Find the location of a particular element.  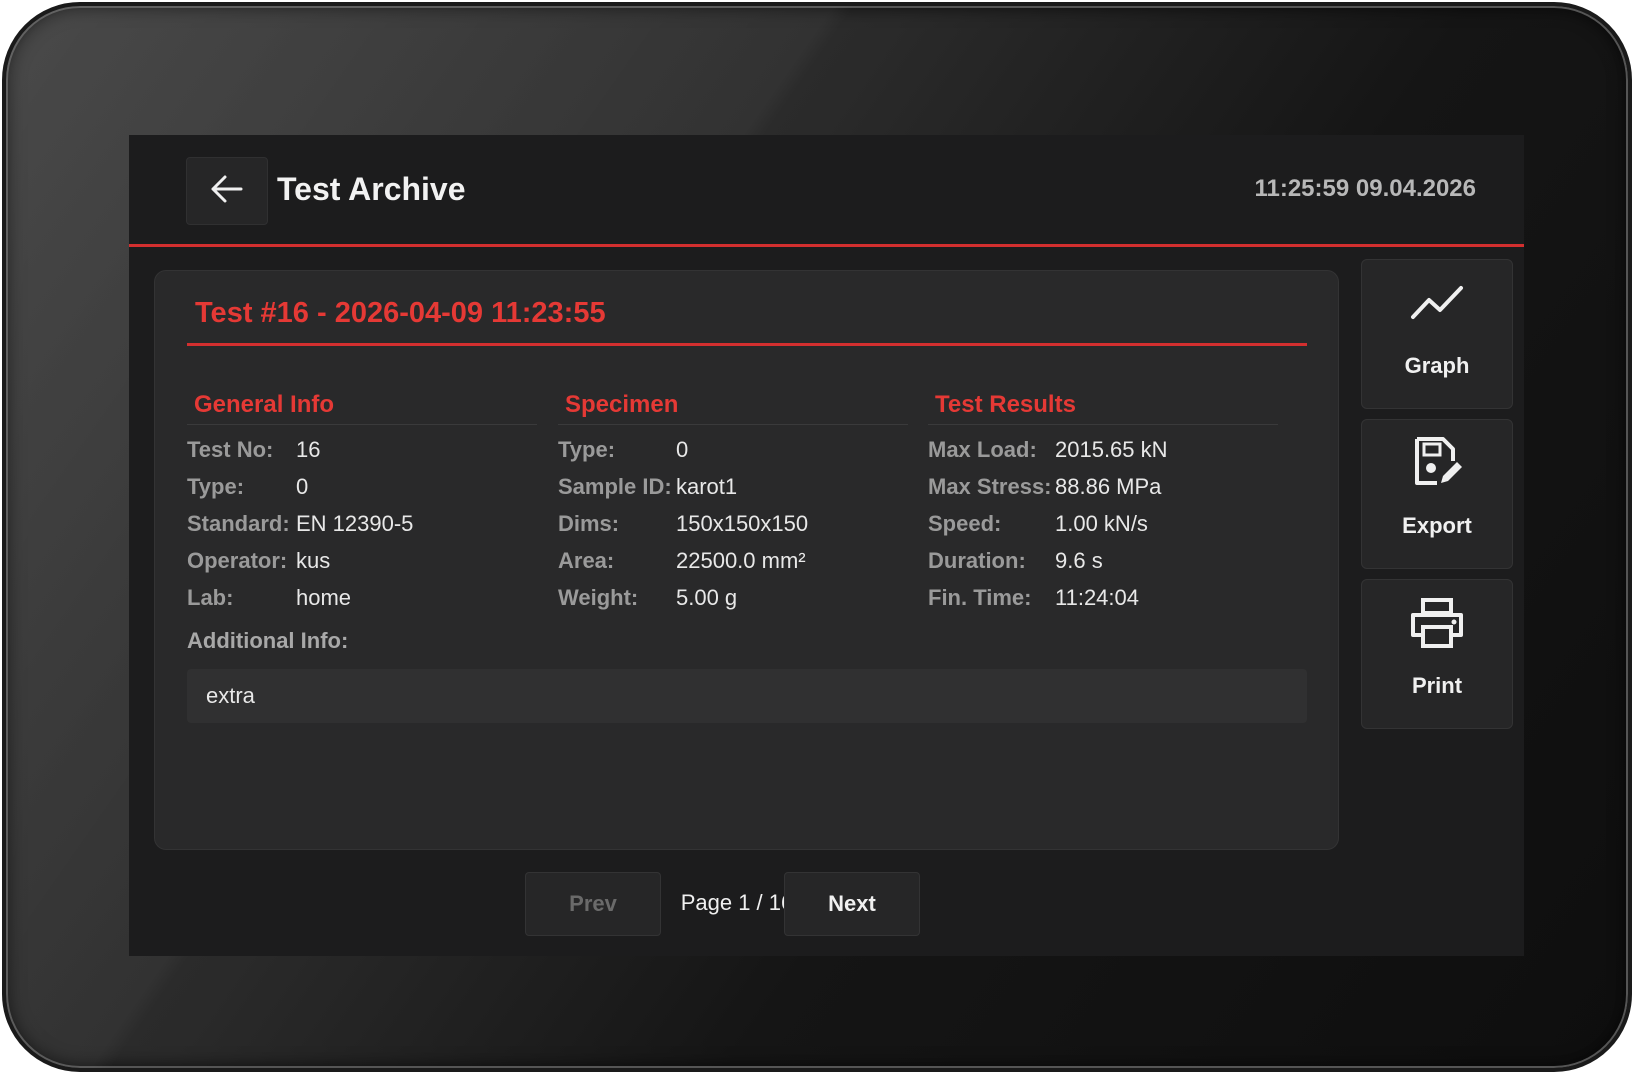

row-label: Lab: is located at coordinates (210, 597).